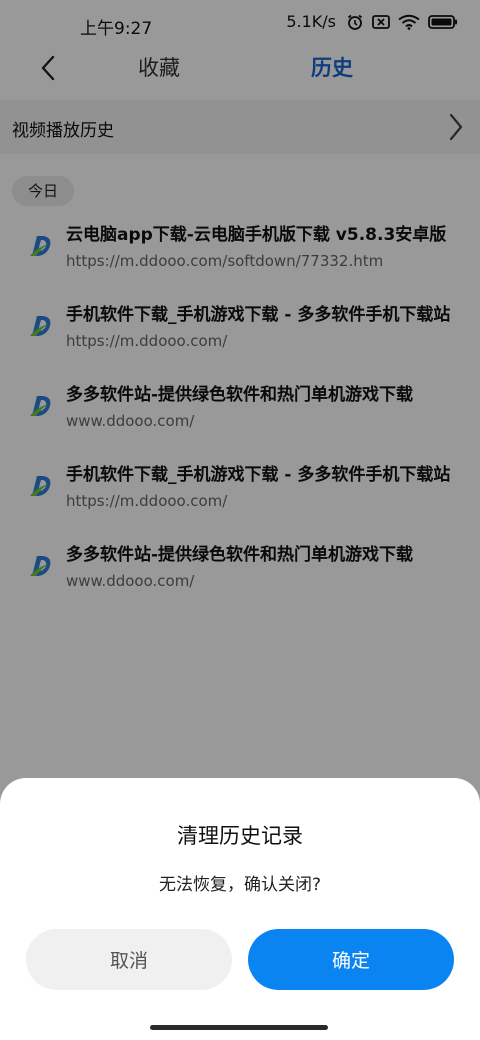  What do you see at coordinates (240, 836) in the screenshot?
I see `dialog-title: 清理历史记录` at bounding box center [240, 836].